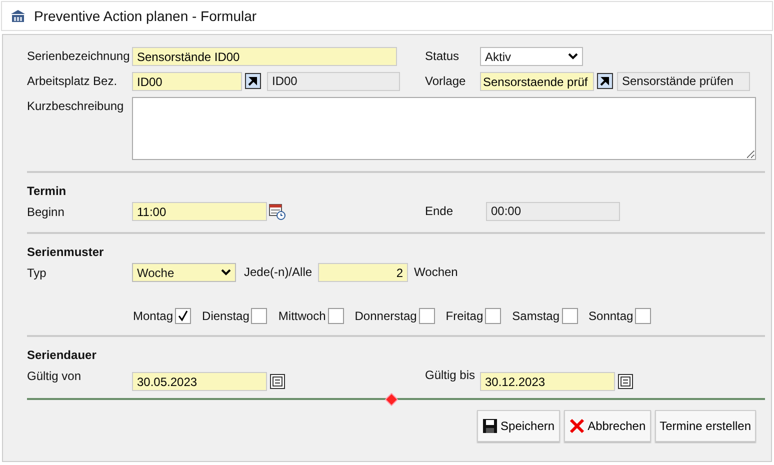 This screenshot has height=465, width=774. What do you see at coordinates (79, 55) in the screenshot?
I see `field-label: Serienbezeichnung` at bounding box center [79, 55].